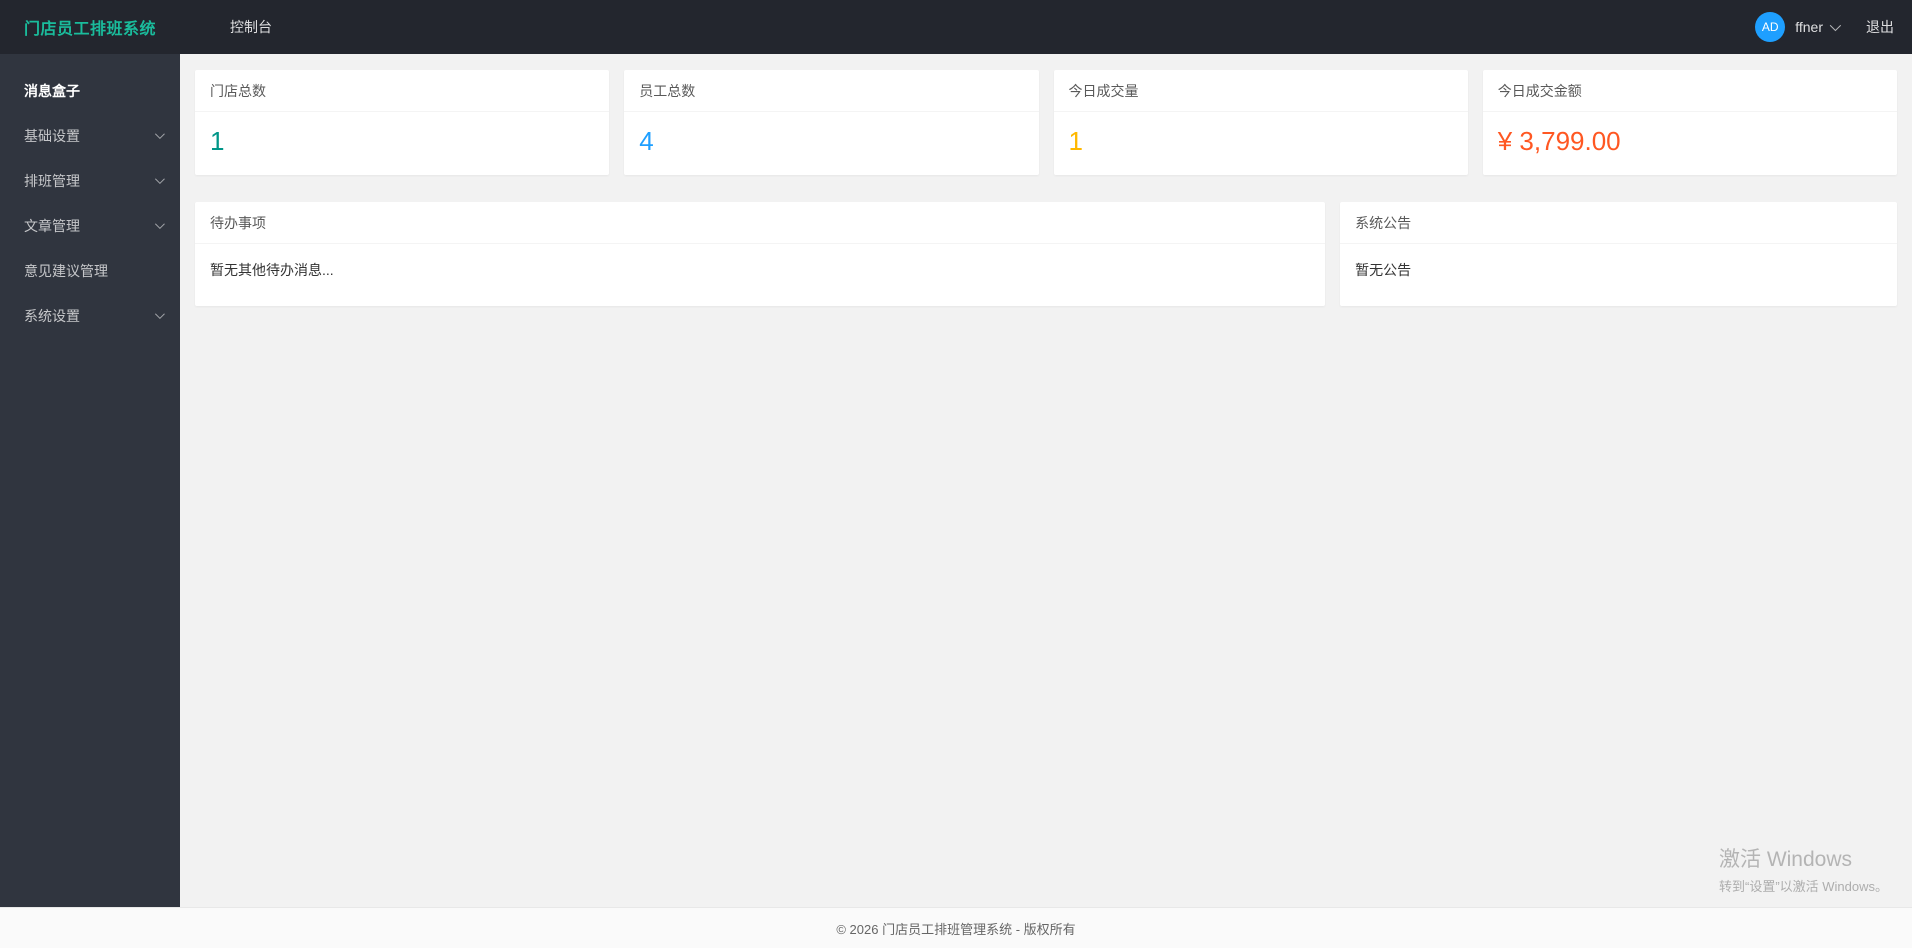 Image resolution: width=1912 pixels, height=948 pixels. Describe the element at coordinates (760, 223) in the screenshot. I see `todo-panel-title: 待办事项` at that location.